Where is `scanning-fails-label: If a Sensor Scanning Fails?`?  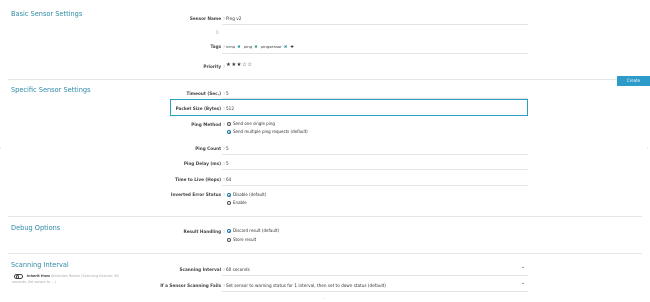
scanning-fails-label: If a Sensor Scanning Fails? is located at coordinates (192, 285).